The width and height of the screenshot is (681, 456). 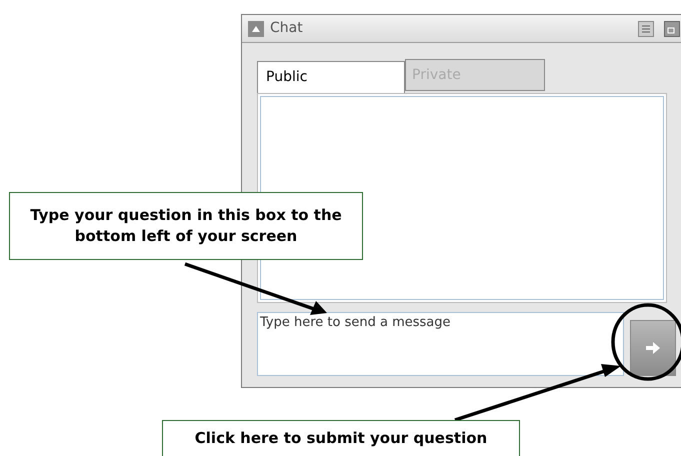 I want to click on tab: Public, so click(x=331, y=77).